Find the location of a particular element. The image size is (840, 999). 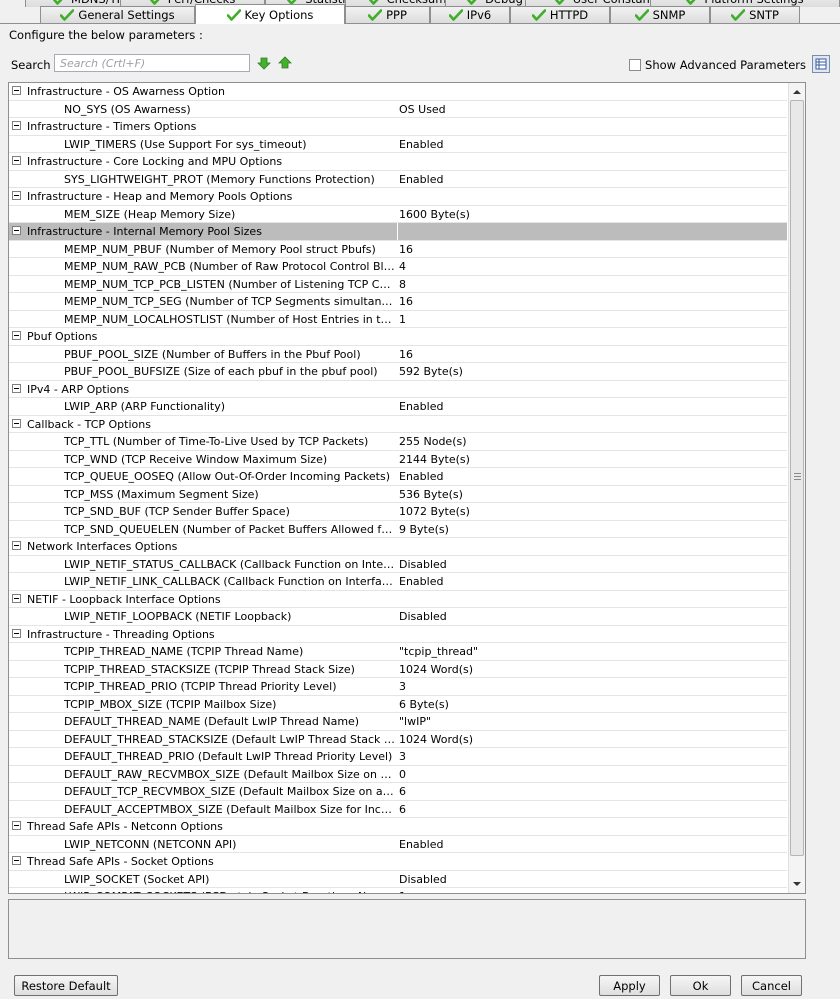

tab-key-options: Key Options is located at coordinates (270, 14).